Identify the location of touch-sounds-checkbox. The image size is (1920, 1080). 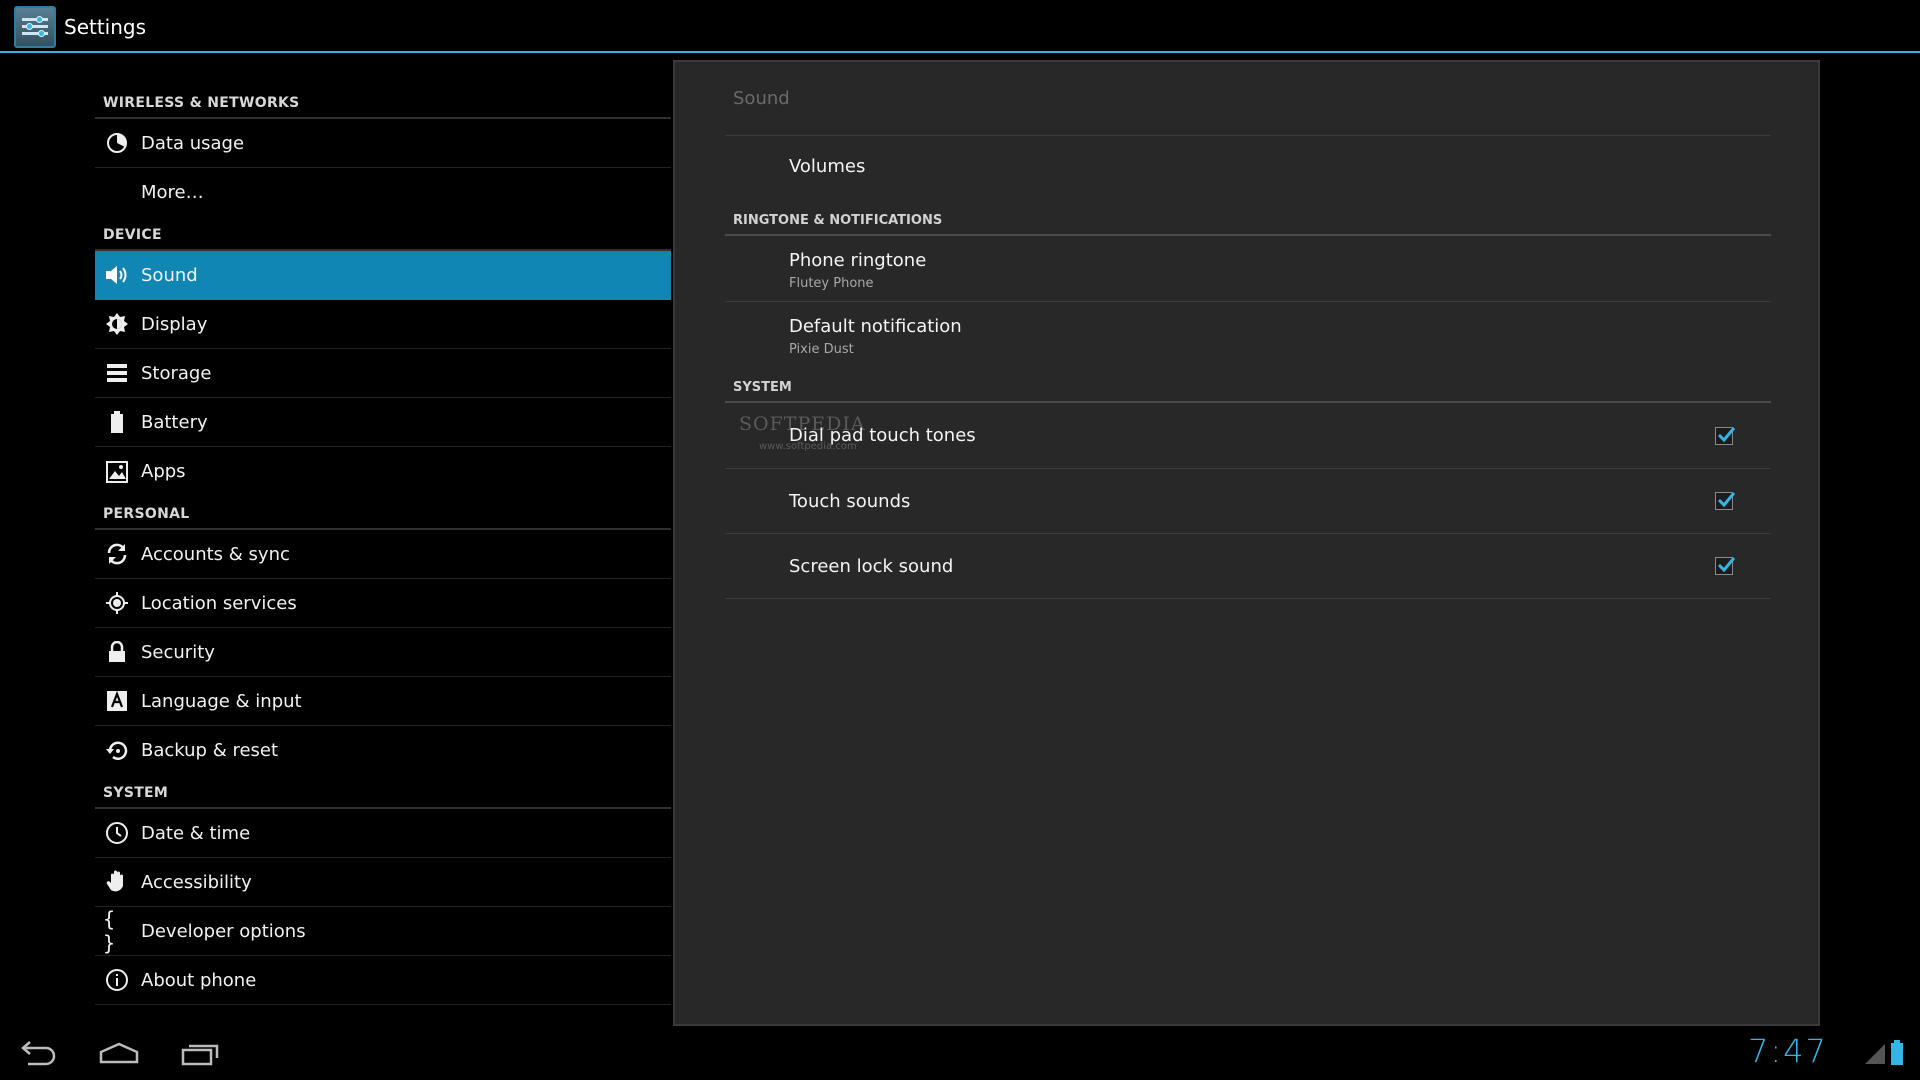
(1725, 501).